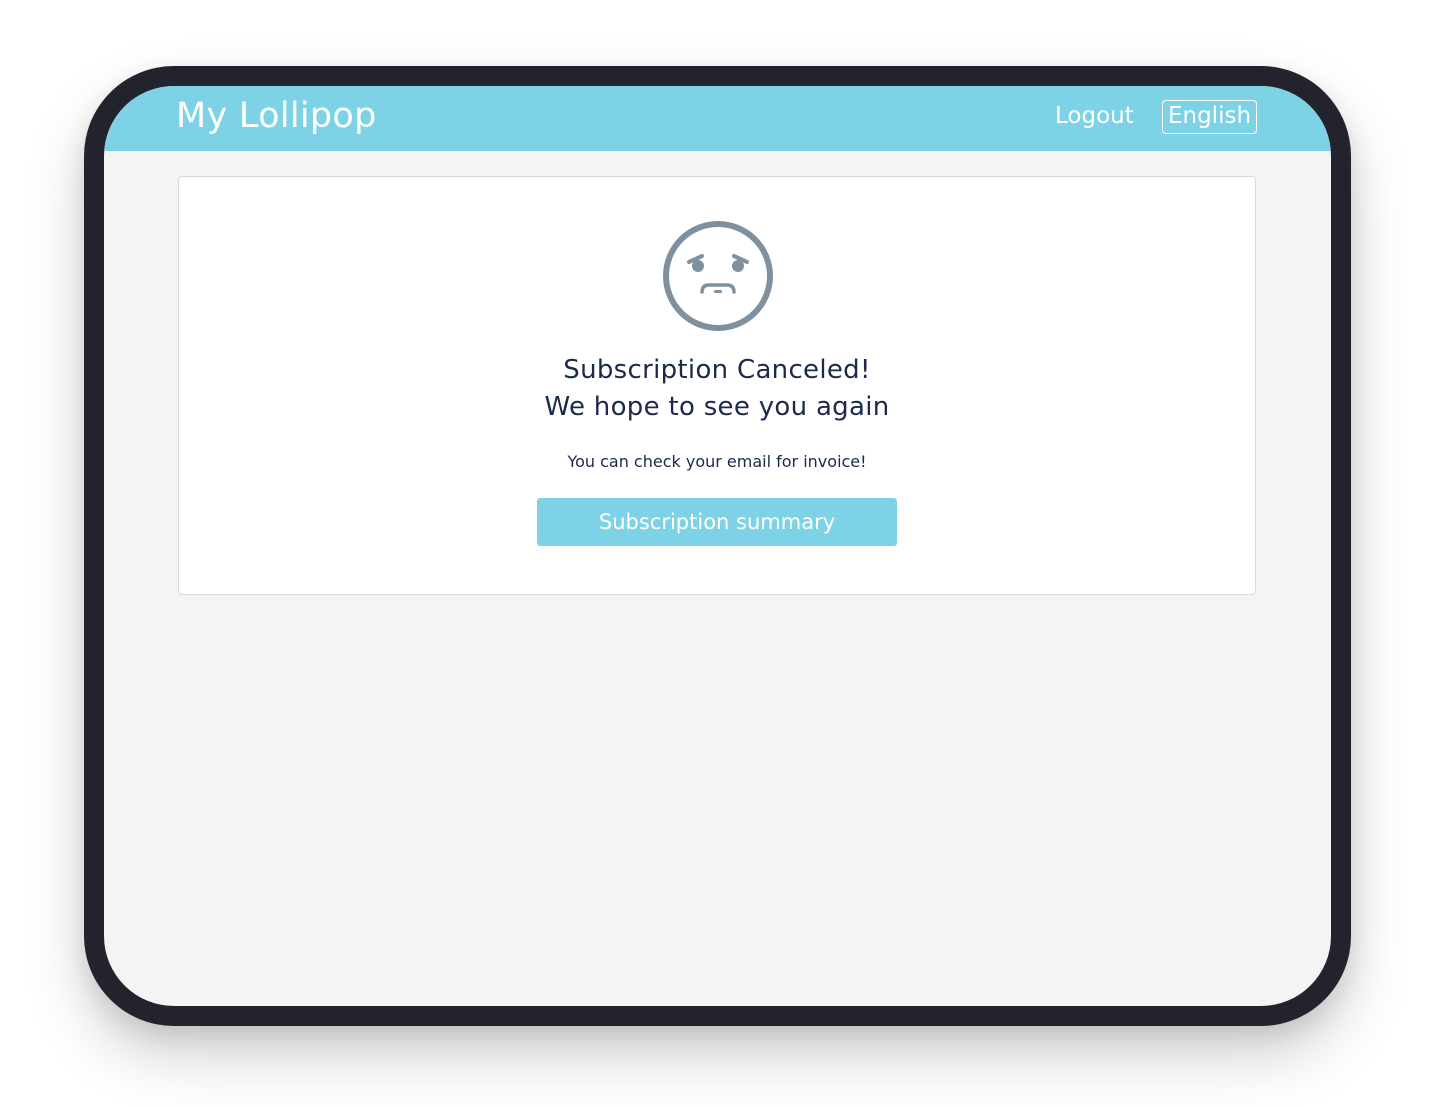 The width and height of the screenshot is (1435, 1107). What do you see at coordinates (718, 276) in the screenshot?
I see `sad-face-icon` at bounding box center [718, 276].